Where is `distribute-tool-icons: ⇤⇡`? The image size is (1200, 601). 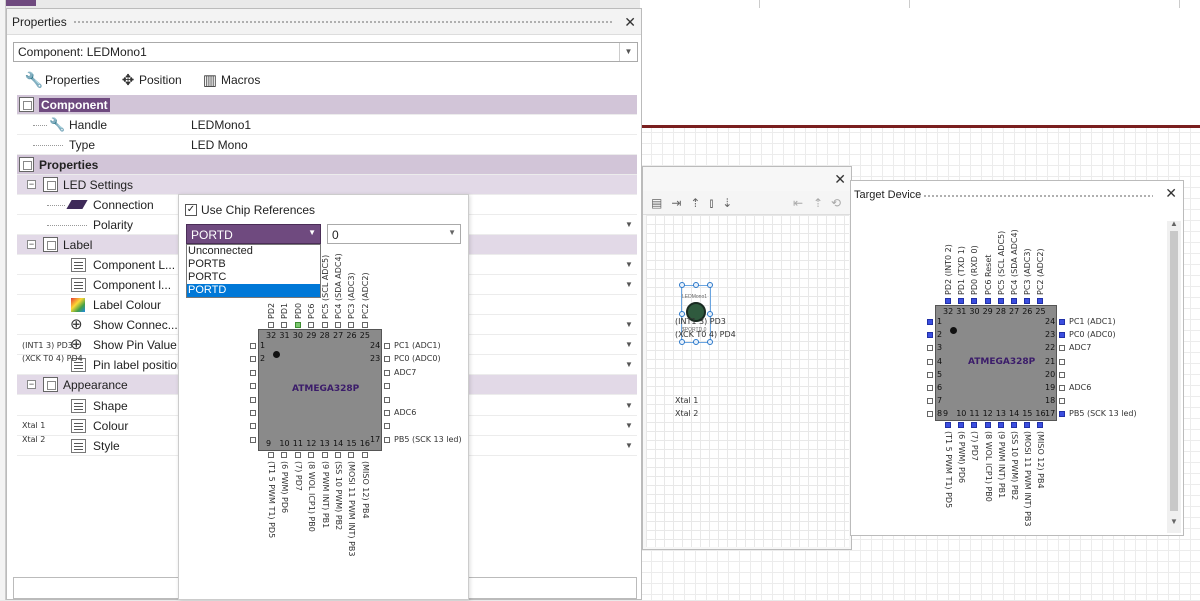
distribute-tool-icons: ⇤⇡ is located at coordinates (813, 203).